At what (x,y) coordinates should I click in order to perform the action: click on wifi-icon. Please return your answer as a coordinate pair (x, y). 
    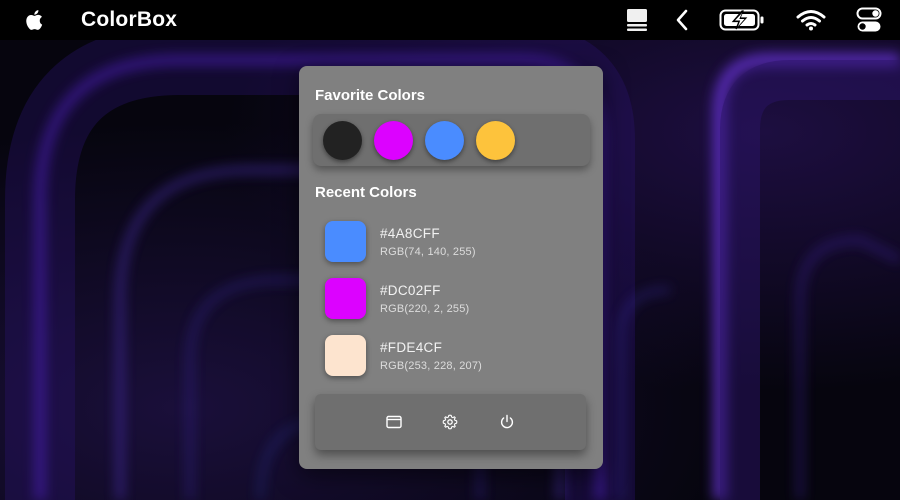
    Looking at the image, I should click on (811, 20).